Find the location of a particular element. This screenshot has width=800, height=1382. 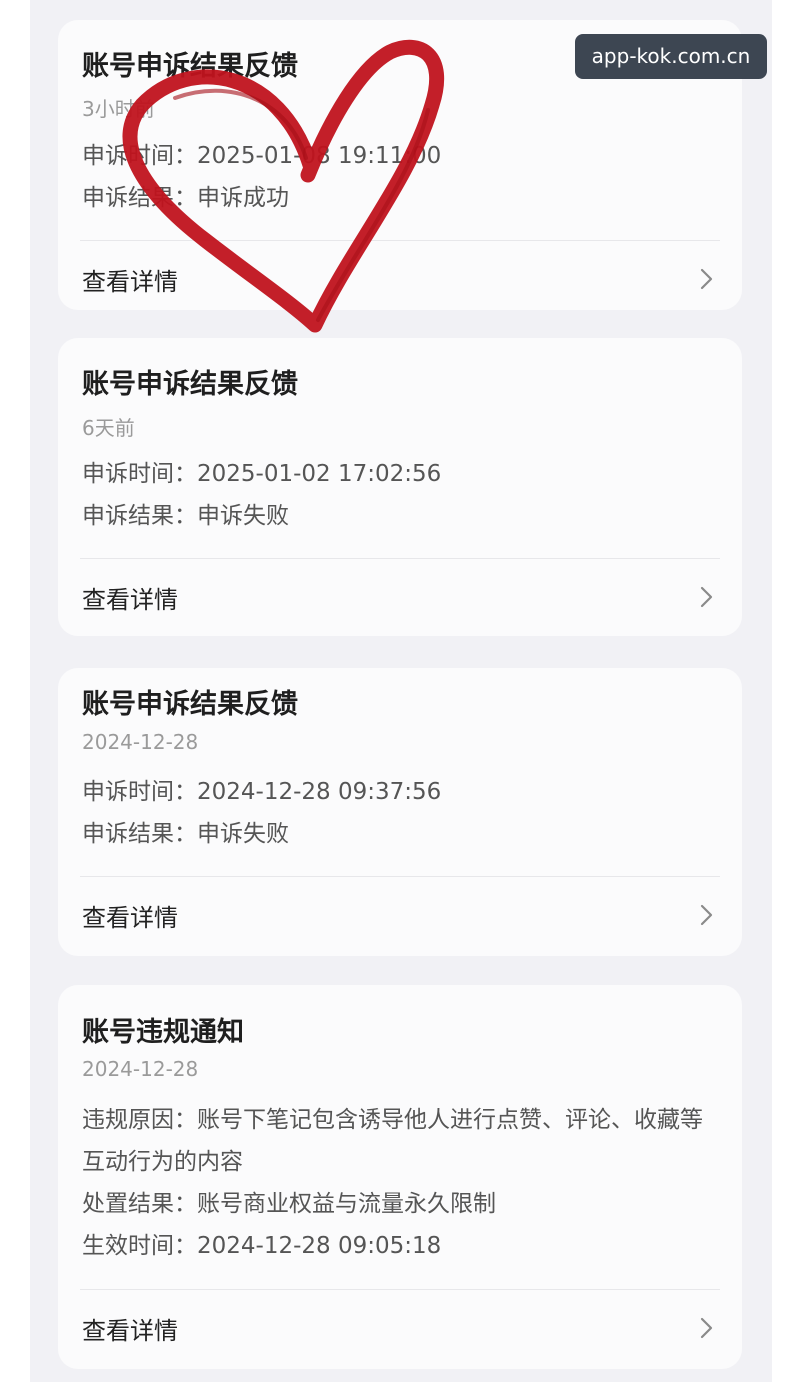

appeal-time: 申诉时间：2024-12-28 09:37:56 is located at coordinates (262, 792).